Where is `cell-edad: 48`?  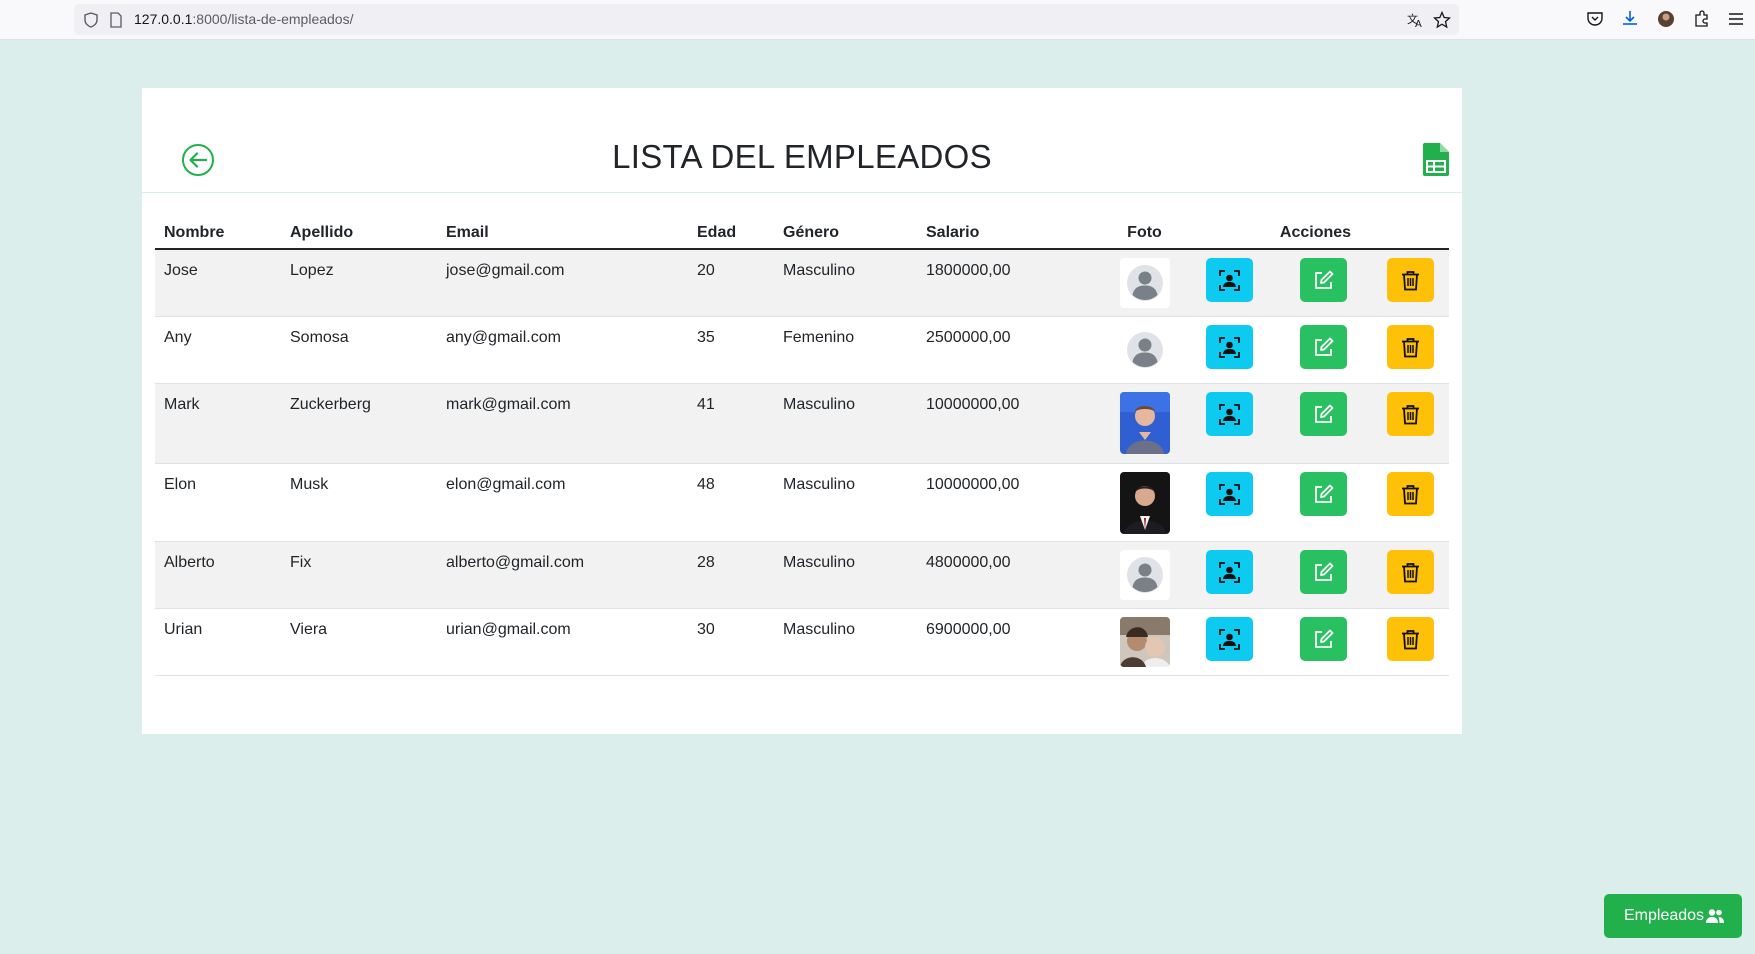 cell-edad: 48 is located at coordinates (731, 502).